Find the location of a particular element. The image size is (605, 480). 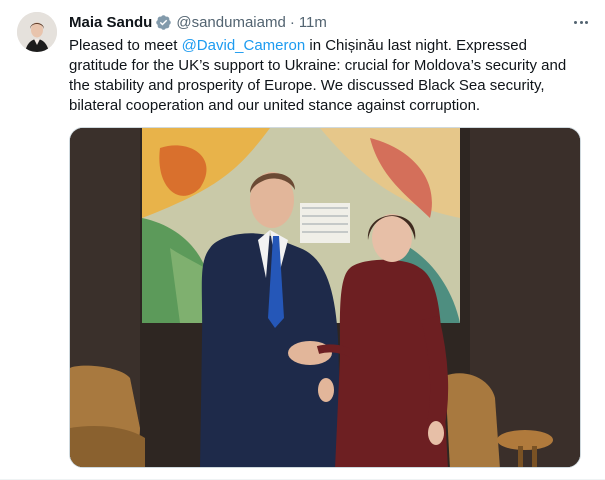

tweet-header: Maia Sandu @sandumaiamd · 11m is located at coordinates (330, 22).